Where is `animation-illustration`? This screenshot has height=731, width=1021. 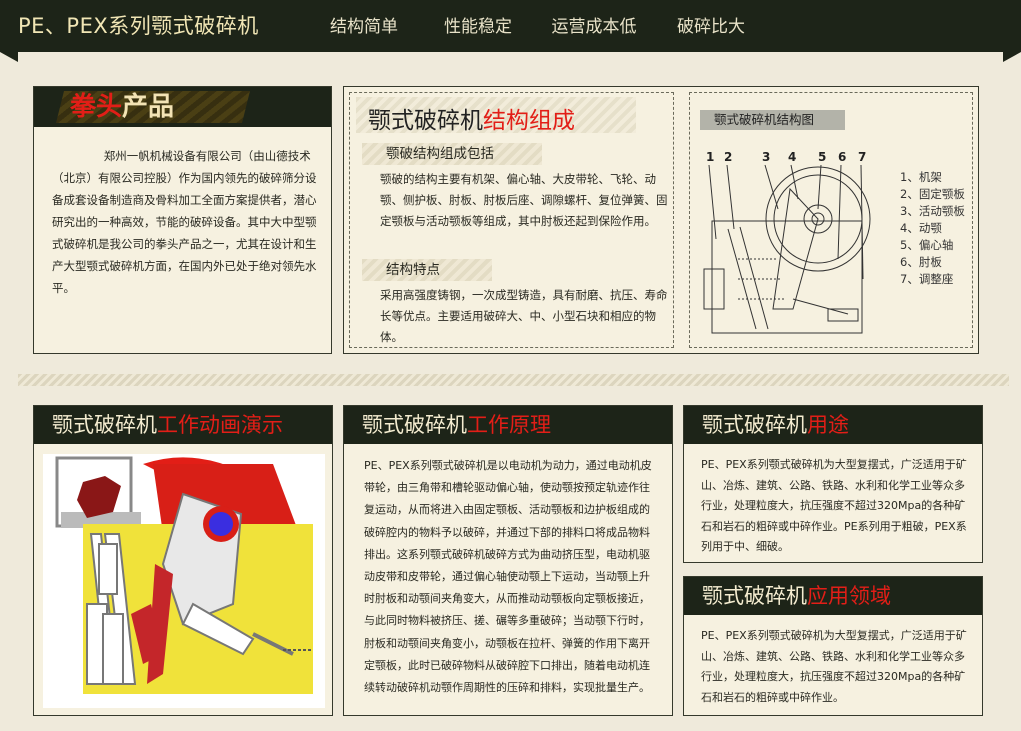
animation-illustration is located at coordinates (184, 581).